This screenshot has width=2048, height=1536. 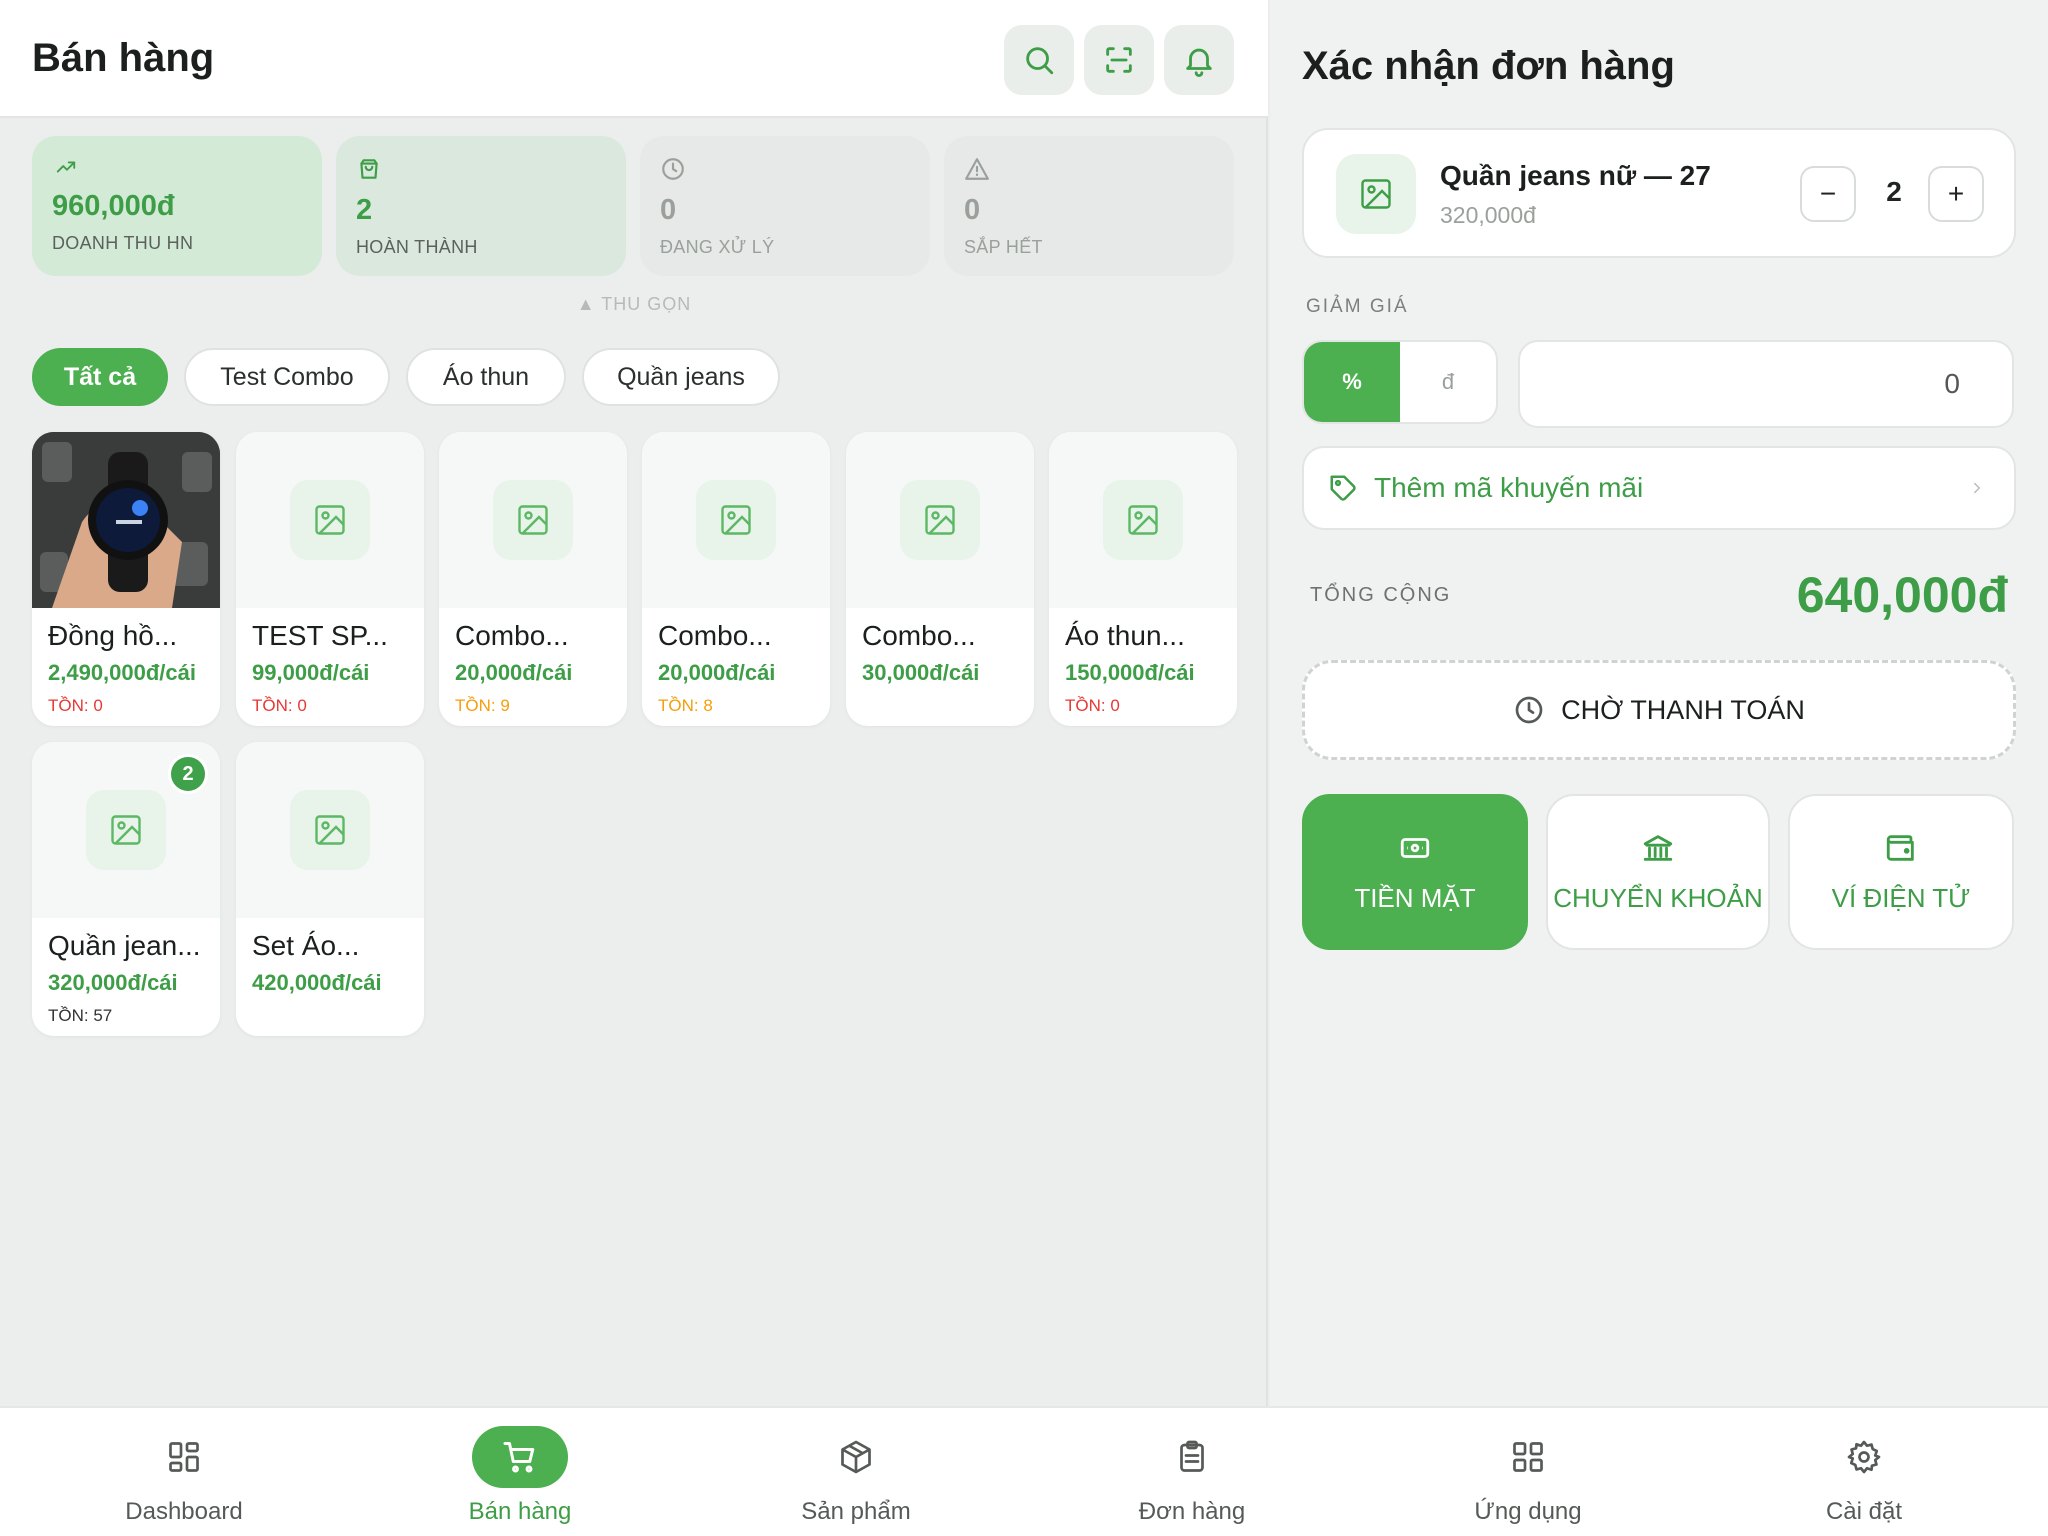 I want to click on product-price: 420,000đ/cái, so click(x=317, y=982).